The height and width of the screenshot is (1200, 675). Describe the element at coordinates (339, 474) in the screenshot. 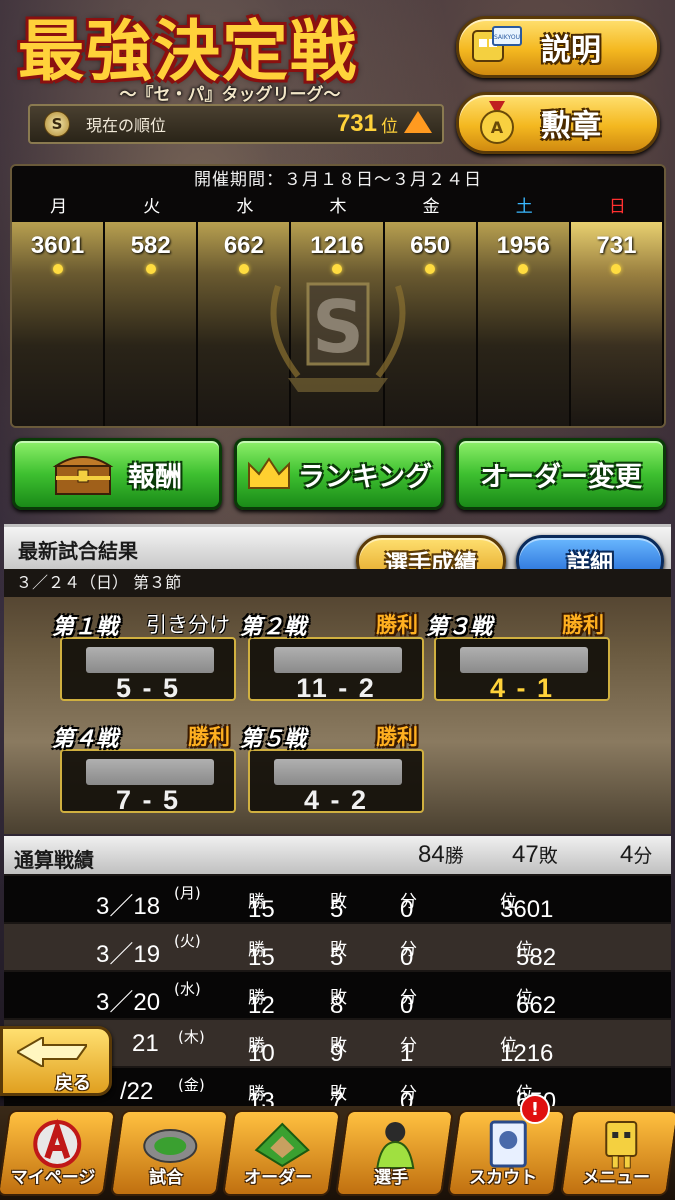

I see `ranking-button: ランキング` at that location.